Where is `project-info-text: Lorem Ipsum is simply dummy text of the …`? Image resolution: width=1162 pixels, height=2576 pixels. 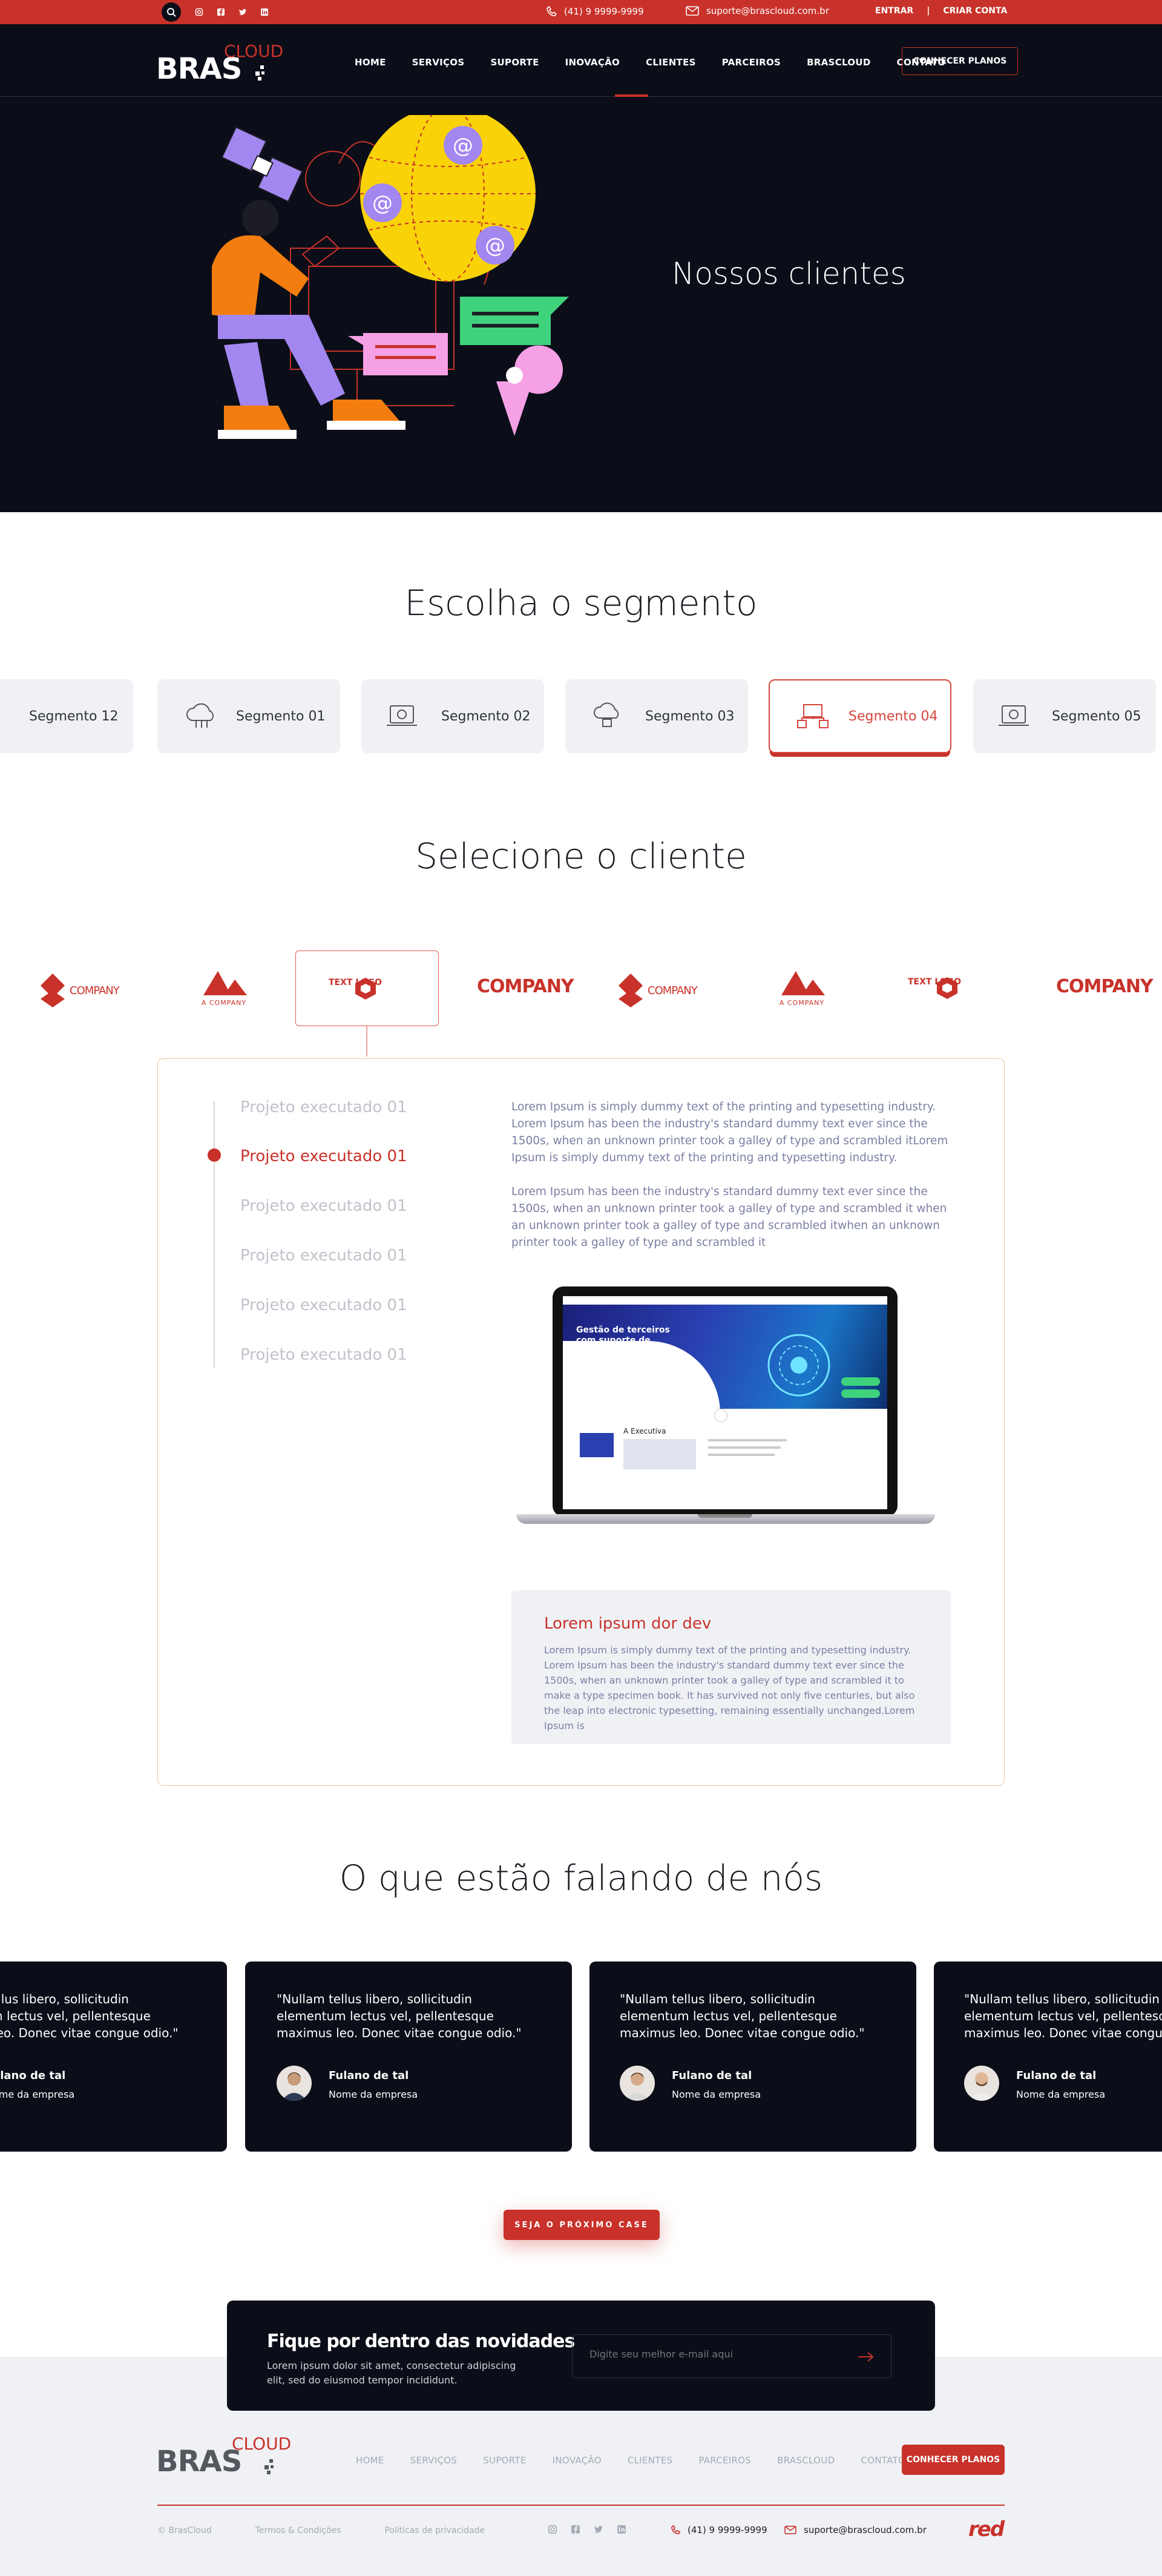
project-info-text: Lorem Ipsum is simply dummy text of the … is located at coordinates (729, 1687).